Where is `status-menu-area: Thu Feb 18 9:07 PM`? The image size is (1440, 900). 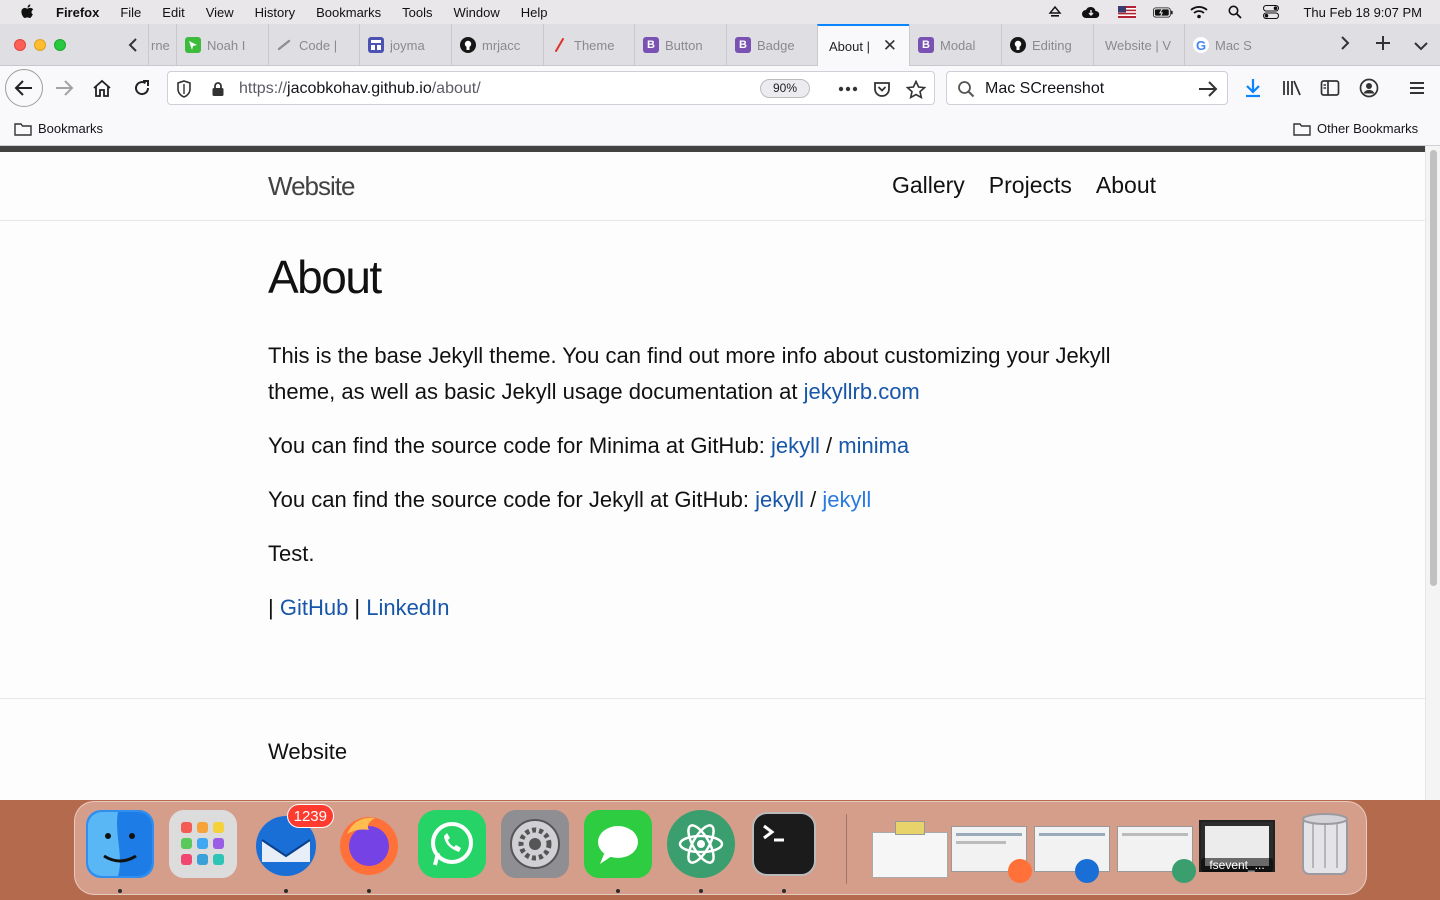
status-menu-area: Thu Feb 18 9:07 PM is located at coordinates (1233, 12).